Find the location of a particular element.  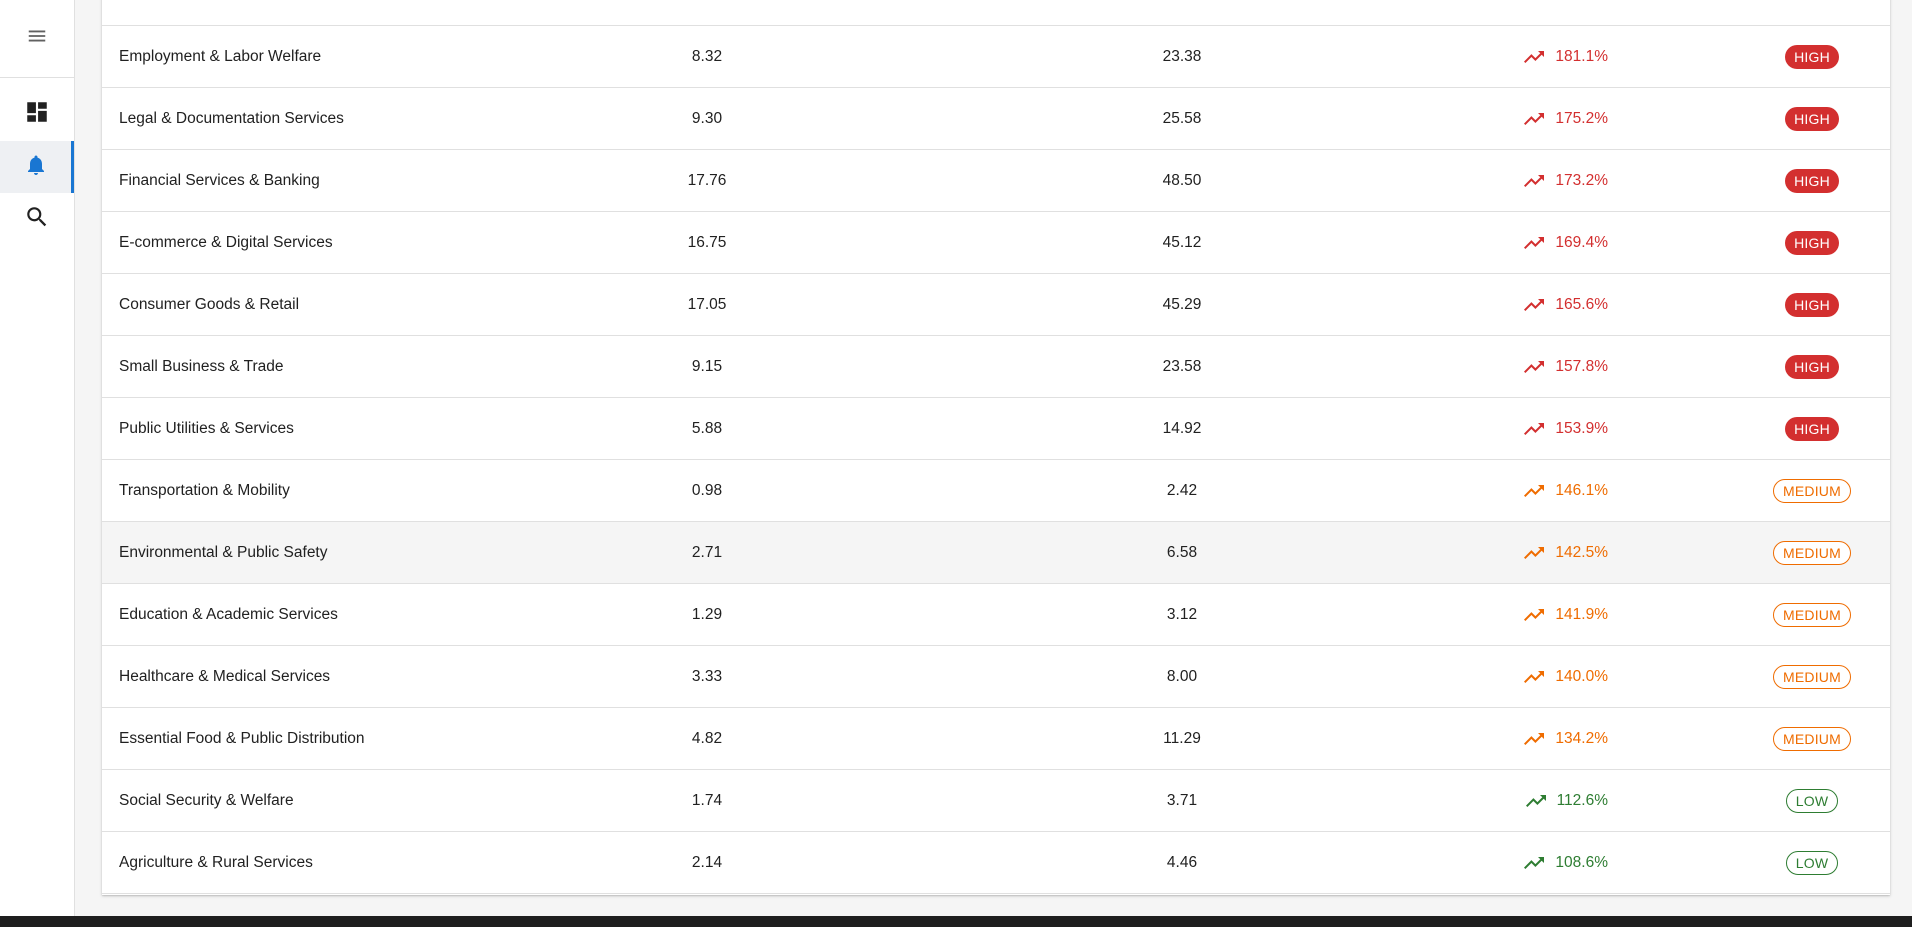

sidebar-item-alerts is located at coordinates (37, 167).